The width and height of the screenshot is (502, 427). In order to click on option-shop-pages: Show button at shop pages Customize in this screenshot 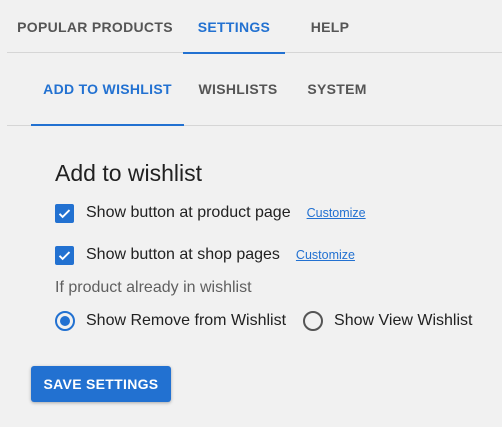, I will do `click(205, 255)`.